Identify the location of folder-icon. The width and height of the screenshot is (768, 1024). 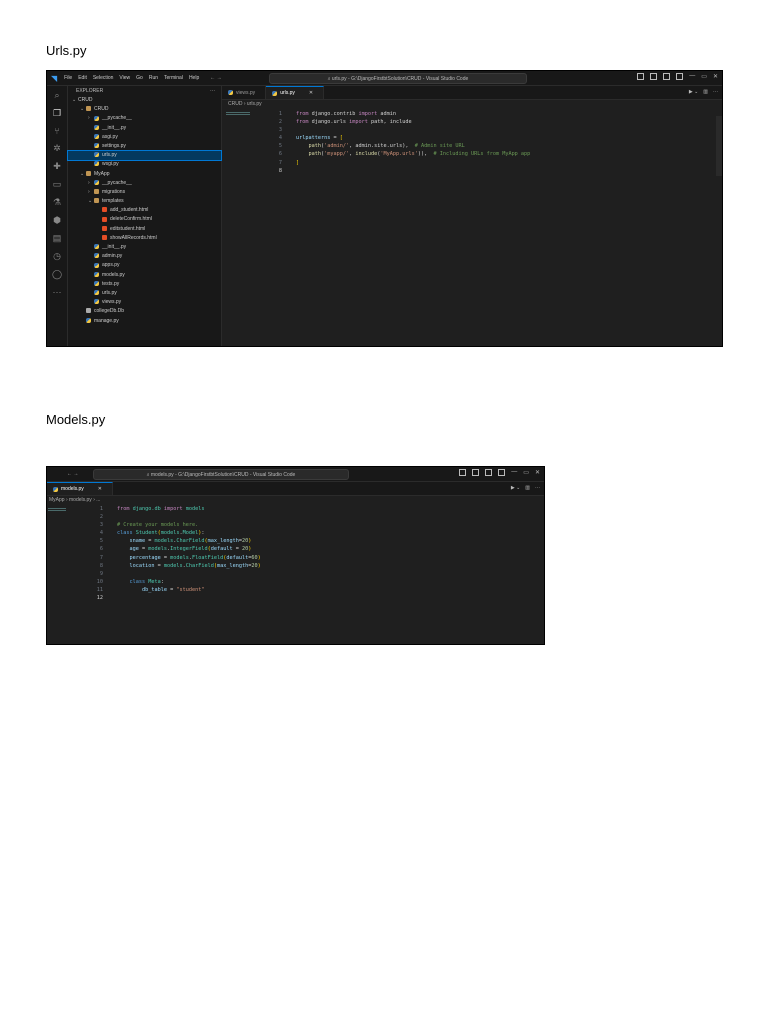
(88, 173).